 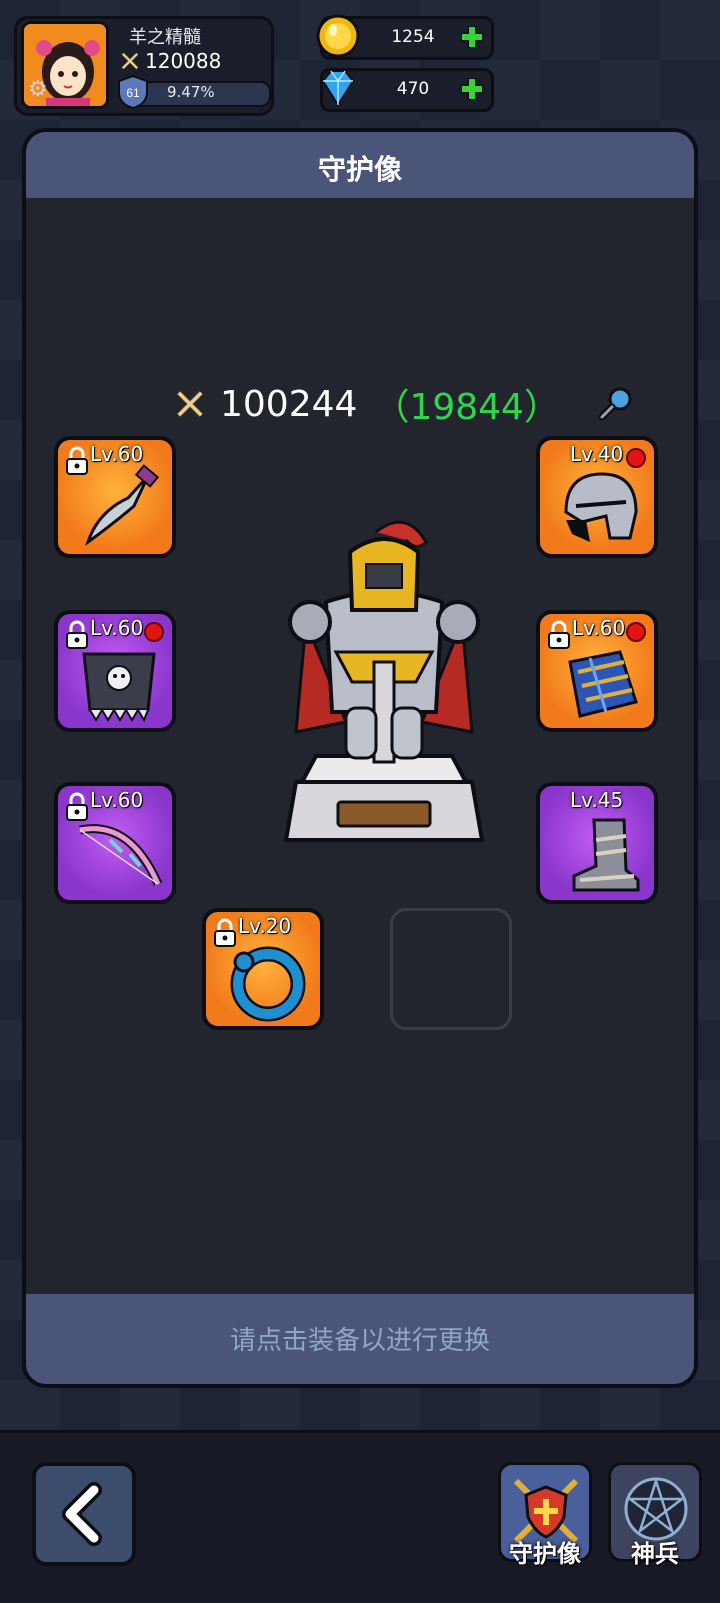 I want to click on gear-icon: ⚙, so click(x=40, y=90).